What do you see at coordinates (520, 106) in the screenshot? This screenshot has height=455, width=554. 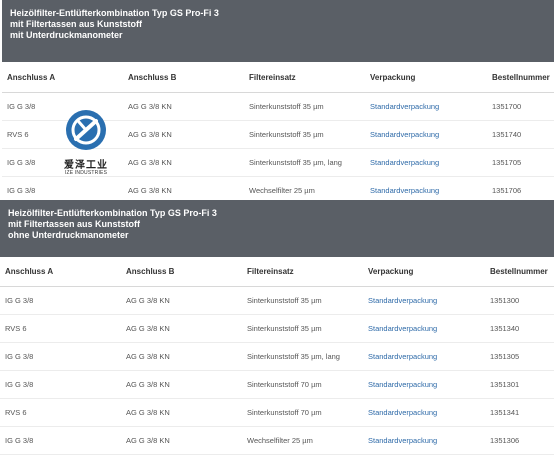 I see `cell-bestellnummer: 1351700` at bounding box center [520, 106].